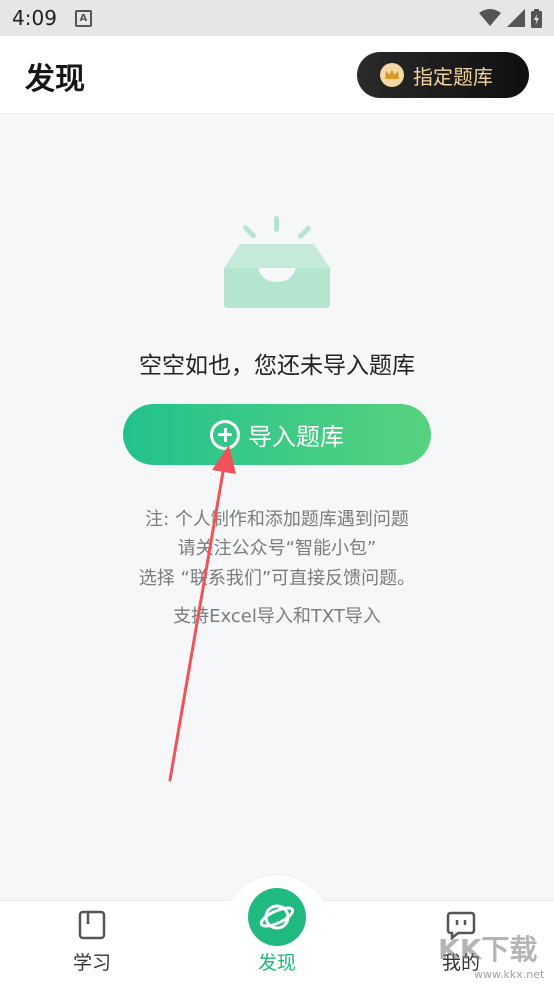 Image resolution: width=554 pixels, height=984 pixels. Describe the element at coordinates (490, 17) in the screenshot. I see `wifi-icon` at that location.